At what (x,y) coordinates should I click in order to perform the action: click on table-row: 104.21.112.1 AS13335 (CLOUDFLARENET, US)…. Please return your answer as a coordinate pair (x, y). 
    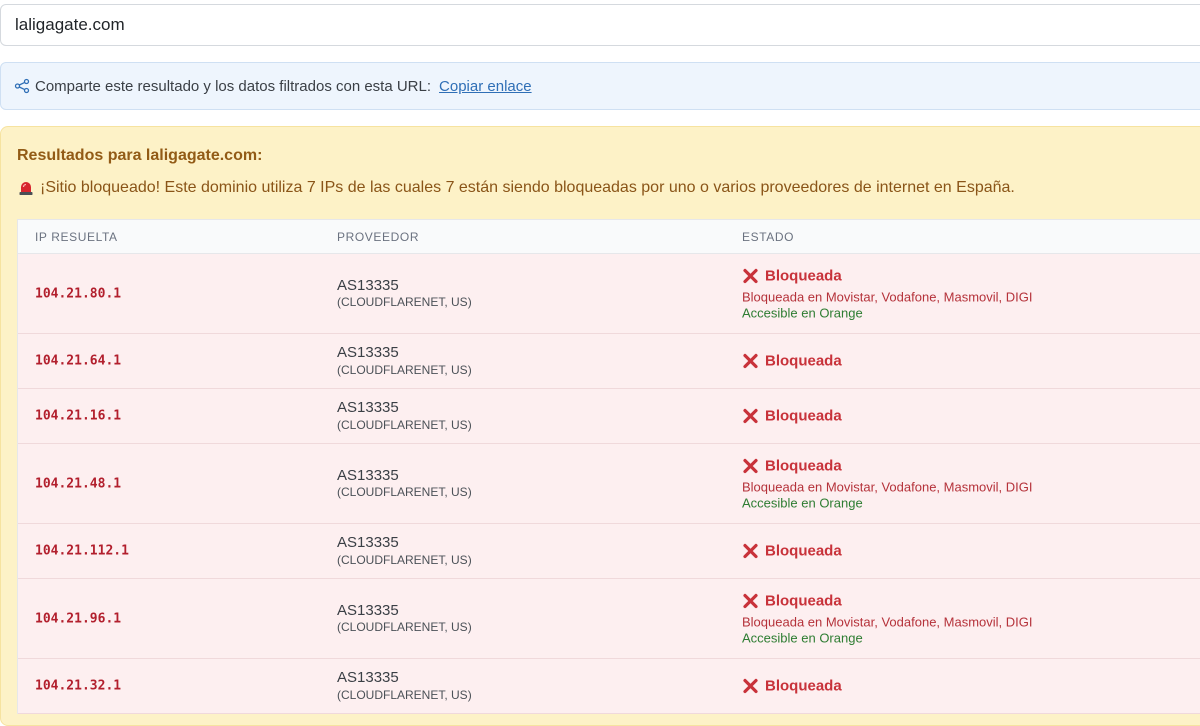
    Looking at the image, I should click on (609, 551).